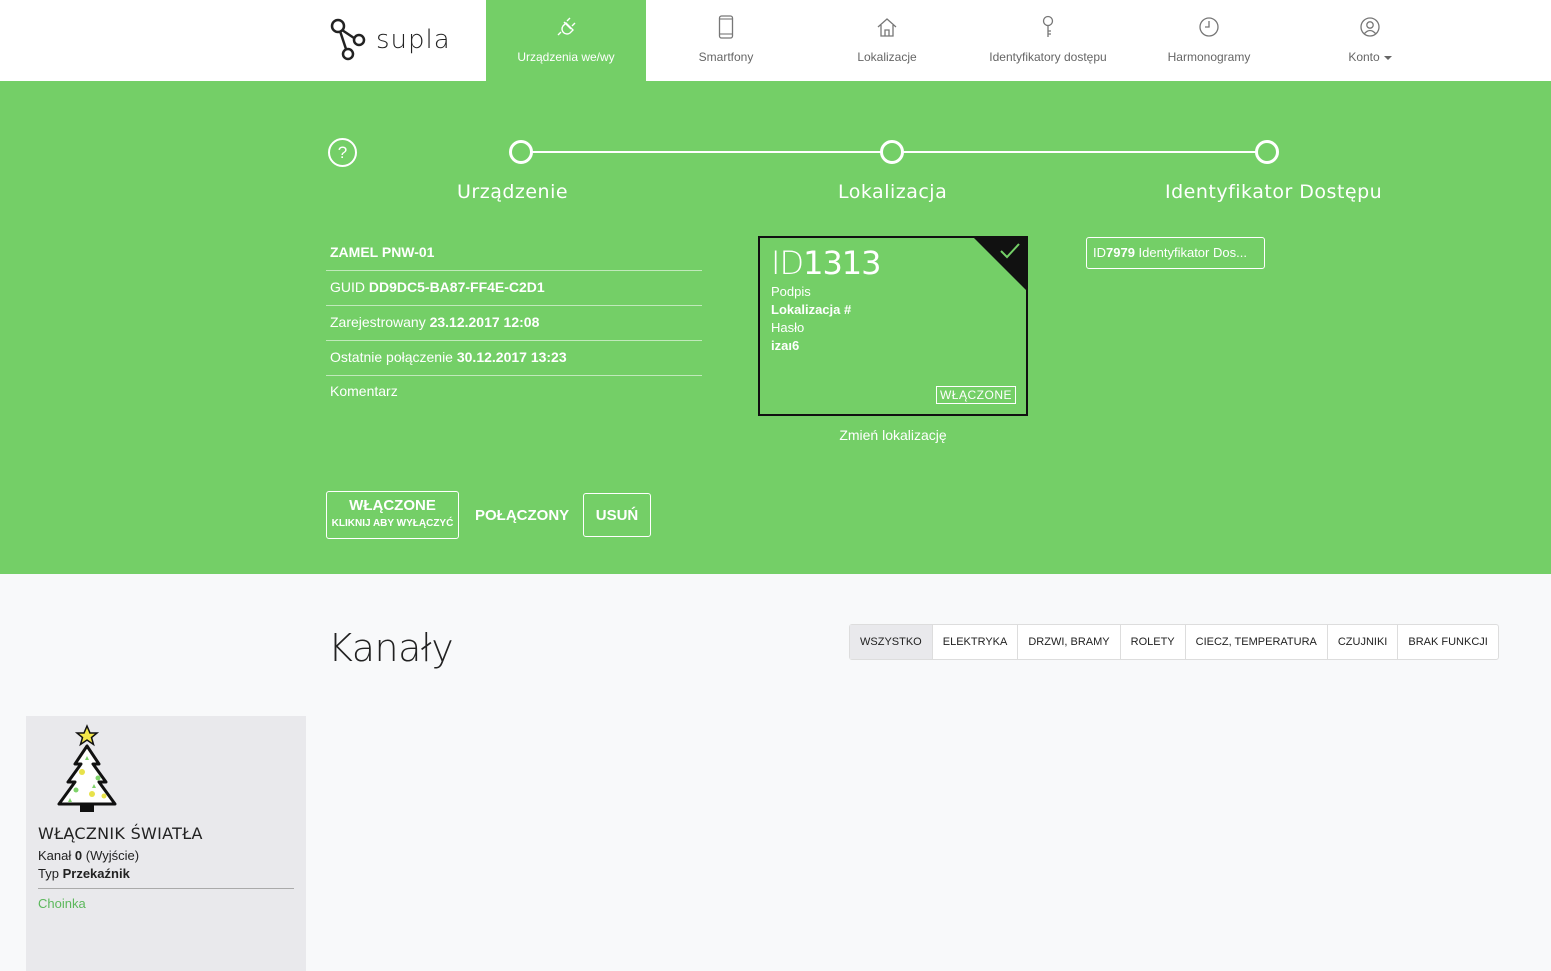 Image resolution: width=1551 pixels, height=971 pixels. What do you see at coordinates (617, 515) in the screenshot?
I see `delete-button: USUŃ` at bounding box center [617, 515].